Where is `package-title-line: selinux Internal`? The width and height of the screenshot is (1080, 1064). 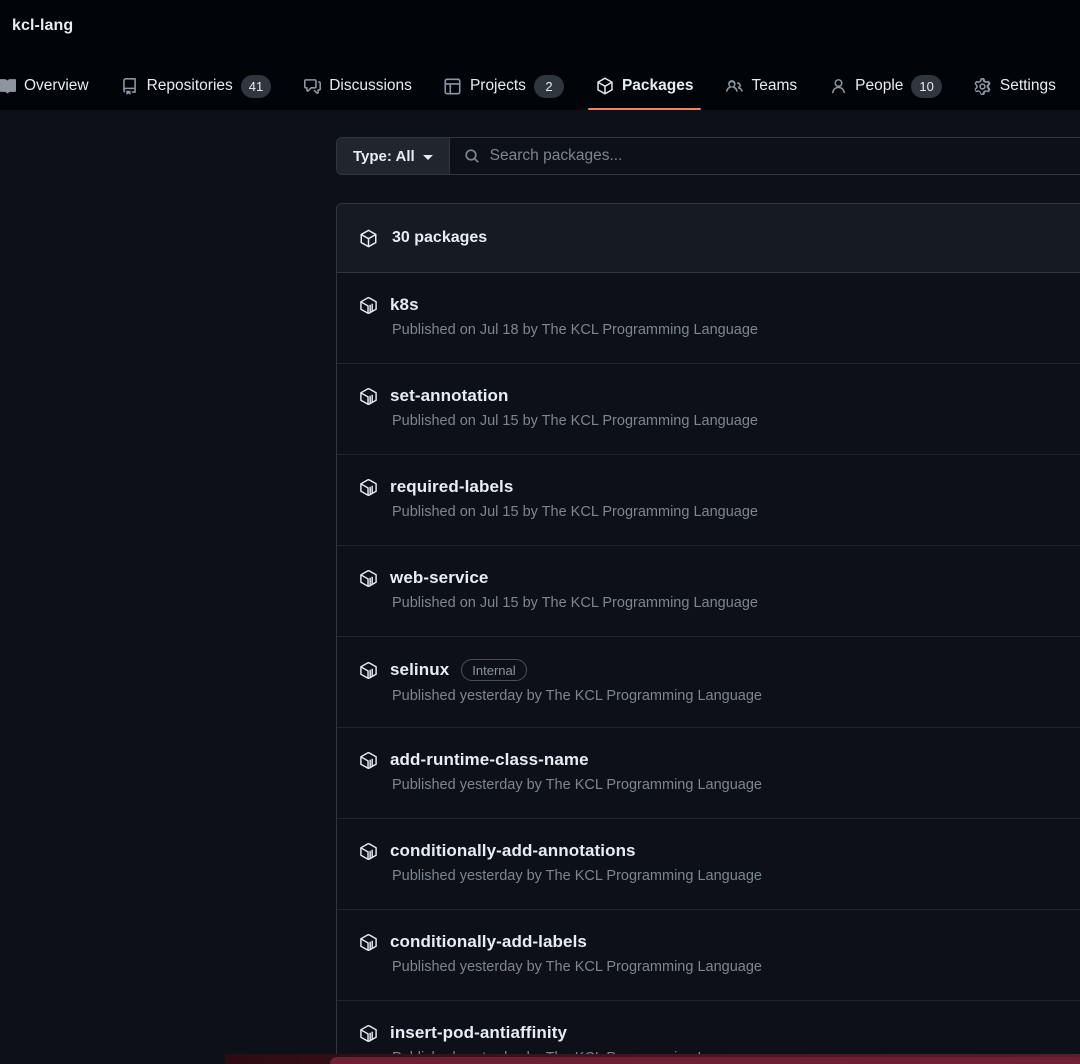 package-title-line: selinux Internal is located at coordinates (719, 670).